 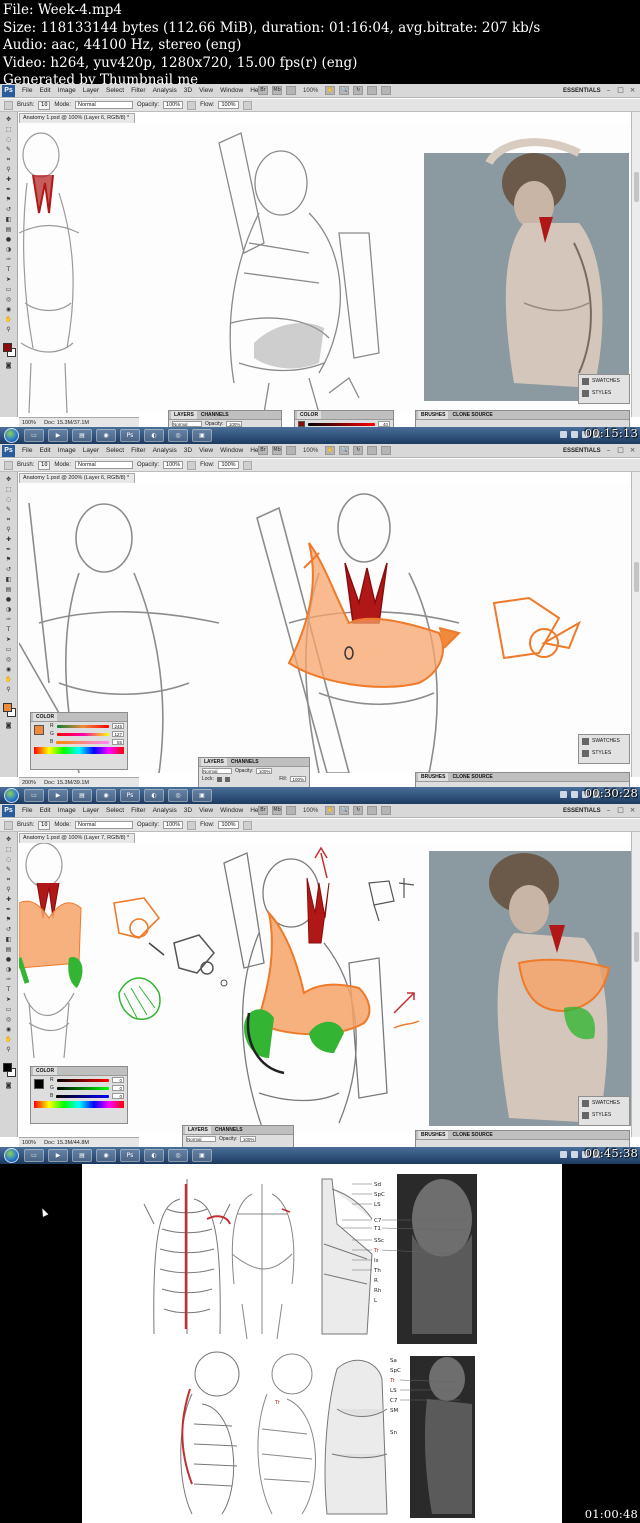 What do you see at coordinates (8, 1000) in the screenshot?
I see `path-select-icon: ➤` at bounding box center [8, 1000].